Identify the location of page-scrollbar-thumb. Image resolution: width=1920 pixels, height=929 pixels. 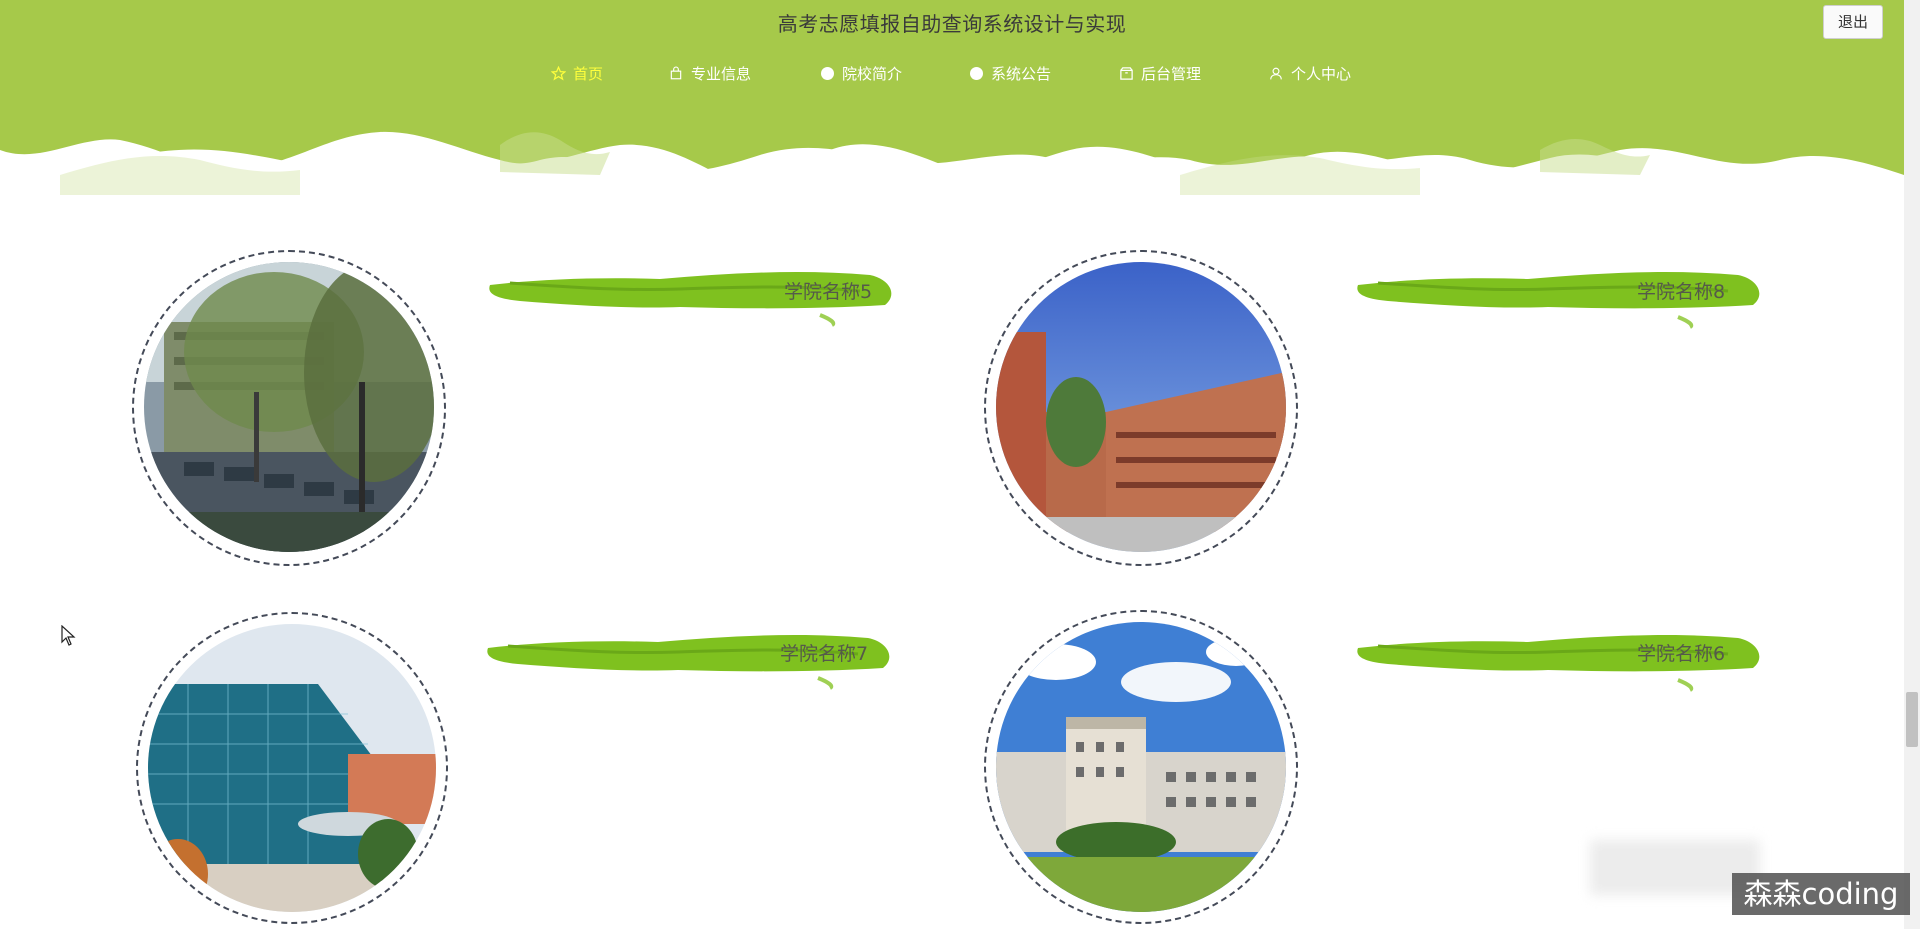
(1912, 719).